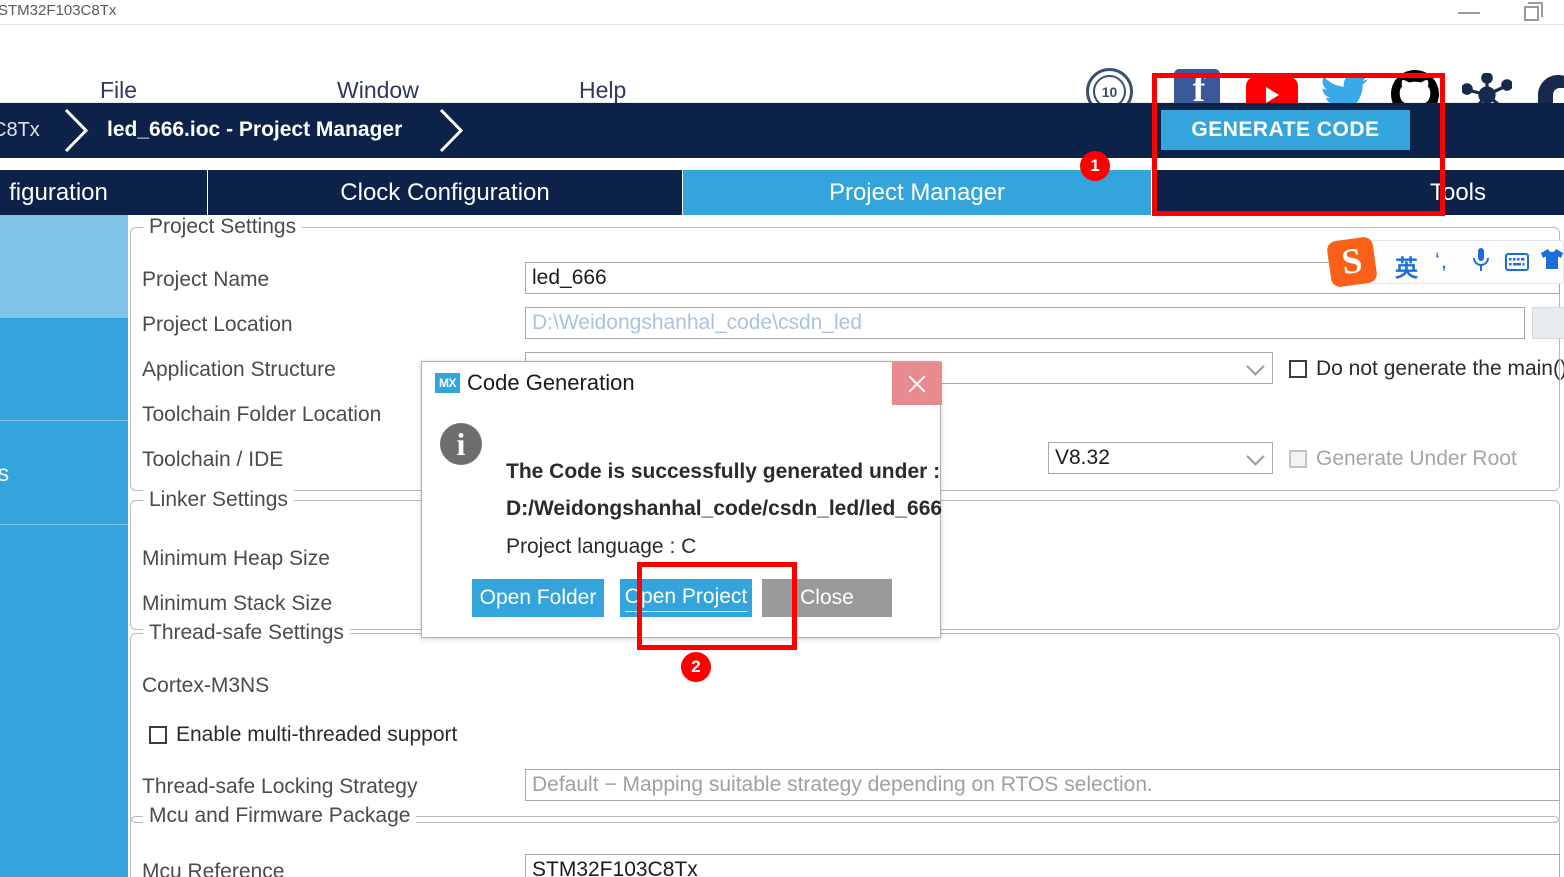  What do you see at coordinates (77, 130) in the screenshot?
I see `breadcrumb-chevron-icon` at bounding box center [77, 130].